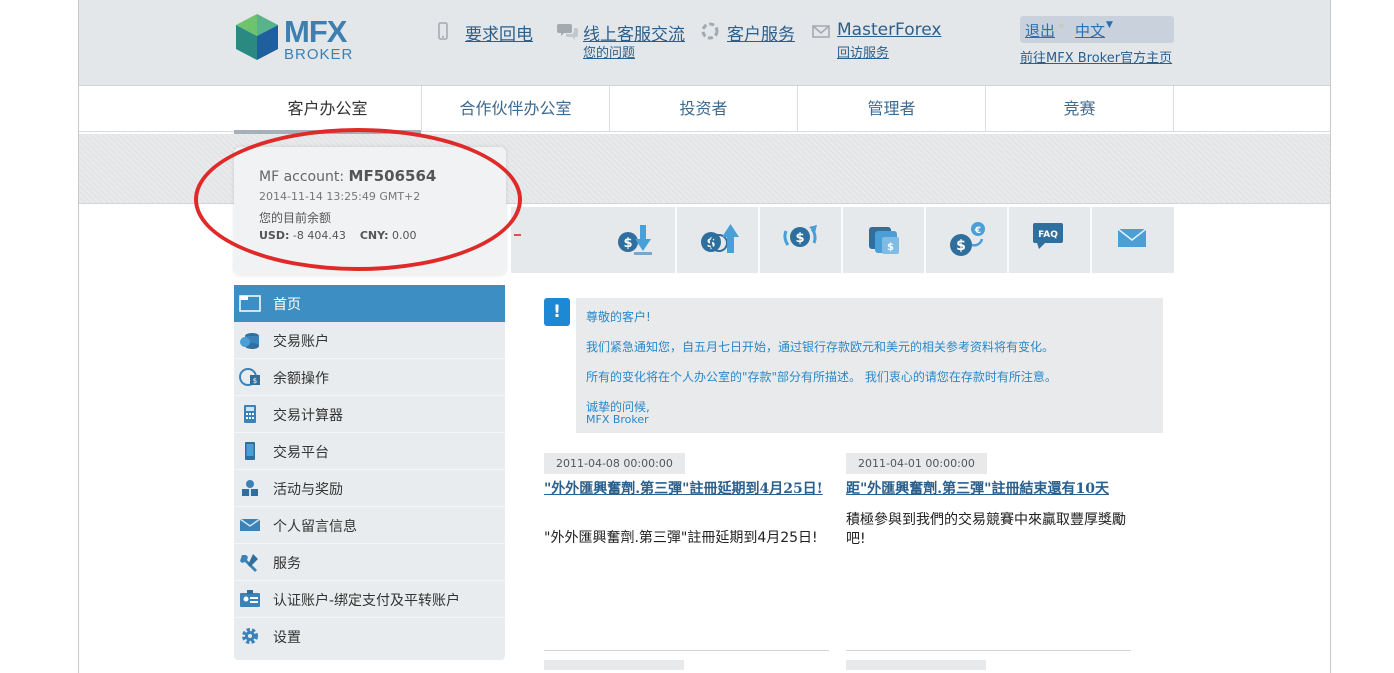 The width and height of the screenshot is (1394, 673). Describe the element at coordinates (1090, 30) in the screenshot. I see `language-select: 中文` at that location.